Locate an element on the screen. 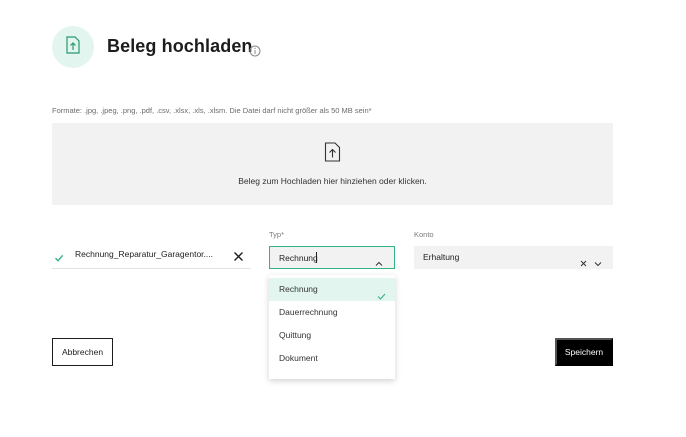 The width and height of the screenshot is (686, 437). chevron-down-icon is located at coordinates (598, 263).